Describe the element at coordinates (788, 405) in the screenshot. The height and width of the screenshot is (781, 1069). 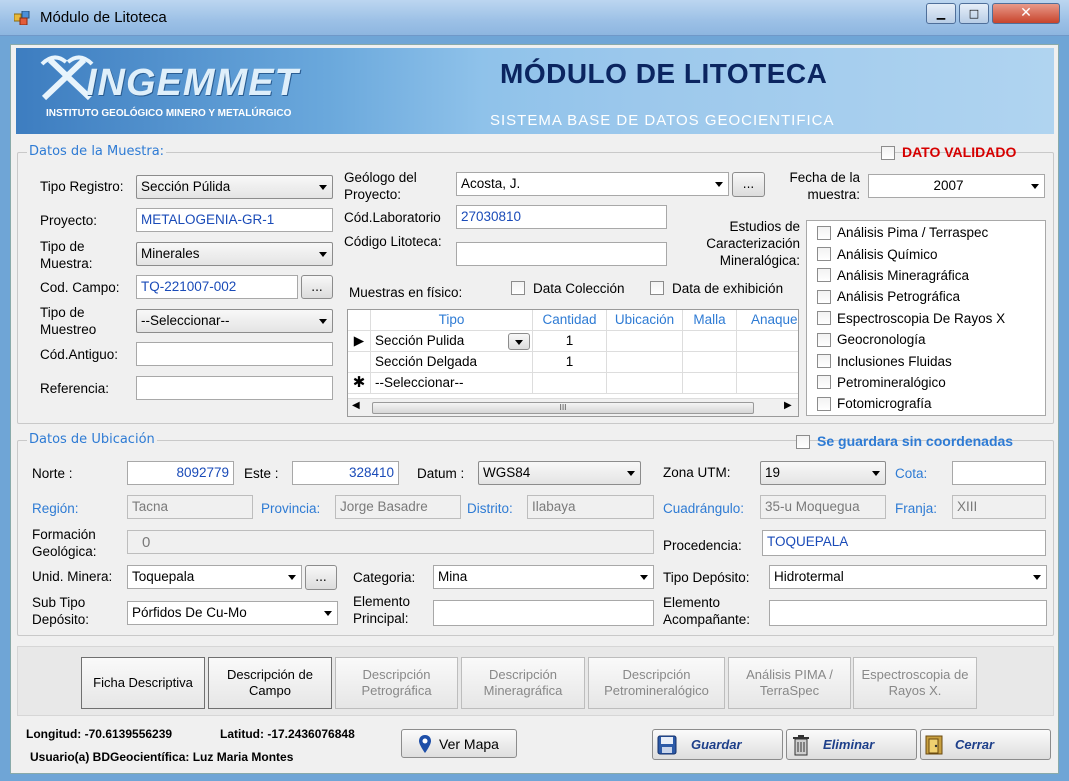
I see `scroll-right-icon: ▶` at that location.